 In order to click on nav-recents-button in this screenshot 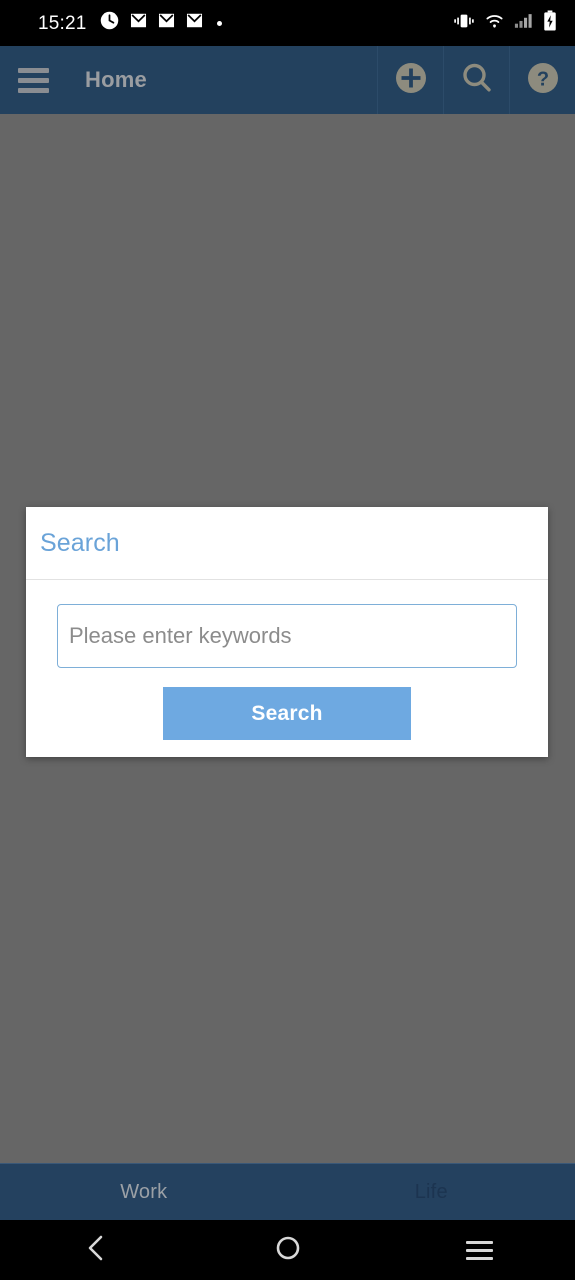, I will do `click(479, 1250)`.